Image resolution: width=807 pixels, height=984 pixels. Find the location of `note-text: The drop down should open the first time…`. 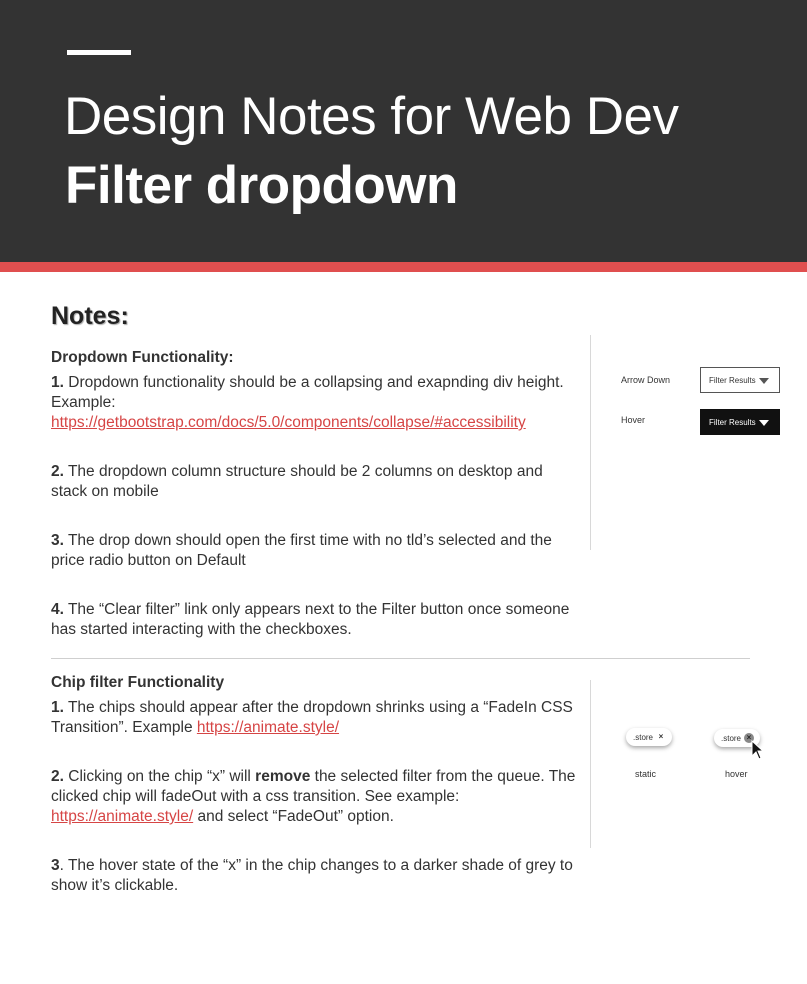

note-text: The drop down should open the first time… is located at coordinates (301, 550).